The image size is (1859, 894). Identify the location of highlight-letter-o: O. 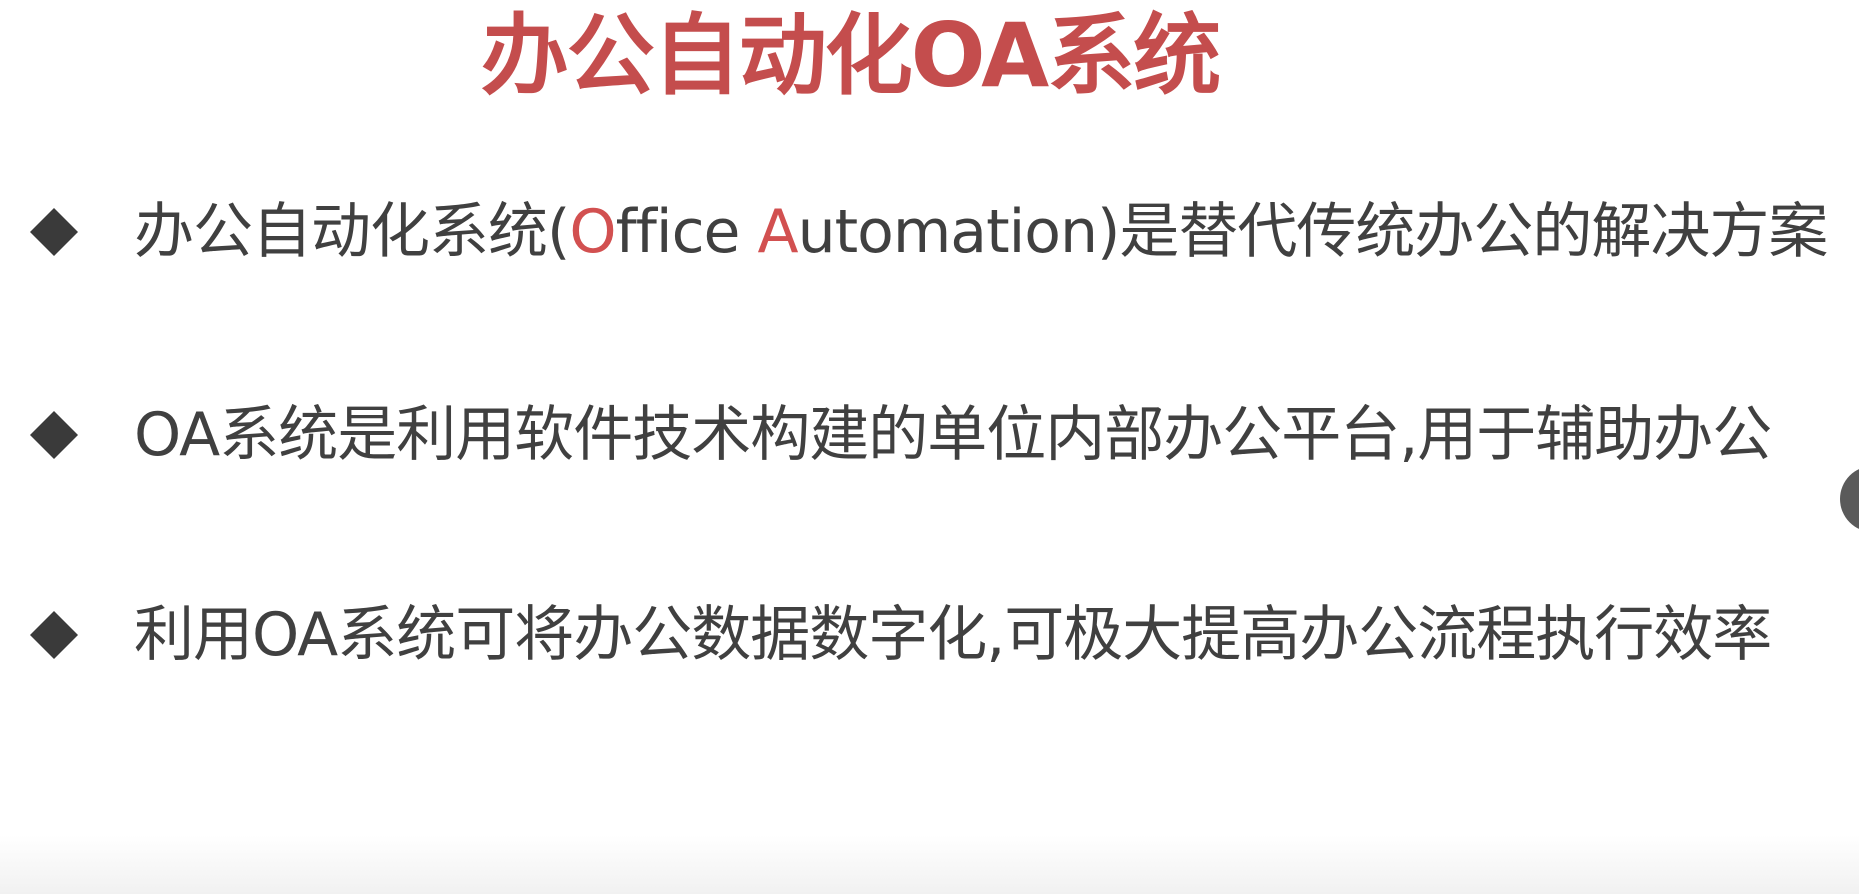
(592, 232).